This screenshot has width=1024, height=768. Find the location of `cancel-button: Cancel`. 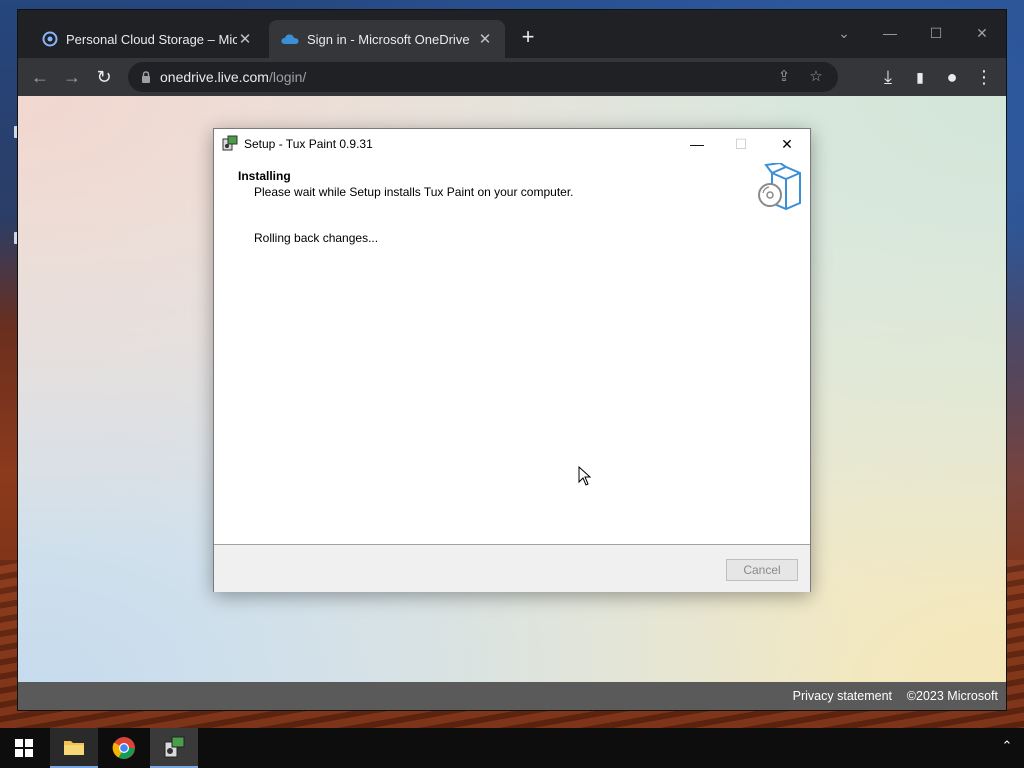

cancel-button: Cancel is located at coordinates (762, 570).